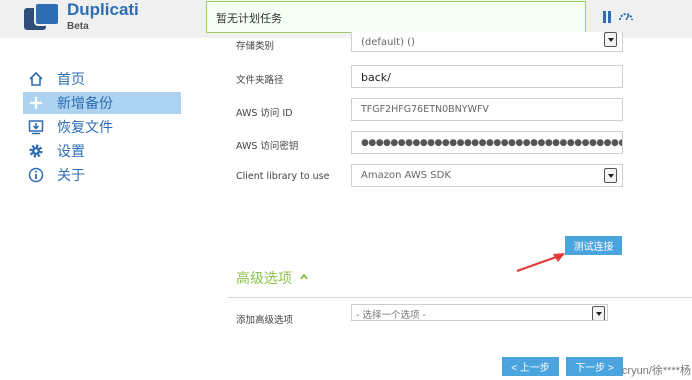 The height and width of the screenshot is (380, 692). Describe the element at coordinates (487, 175) in the screenshot. I see `client-library-select: Amazon AWS SDK` at that location.